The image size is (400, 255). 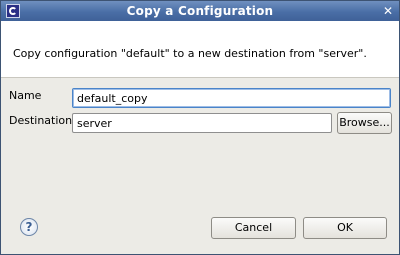 I want to click on name-label: Name, so click(x=25, y=95).